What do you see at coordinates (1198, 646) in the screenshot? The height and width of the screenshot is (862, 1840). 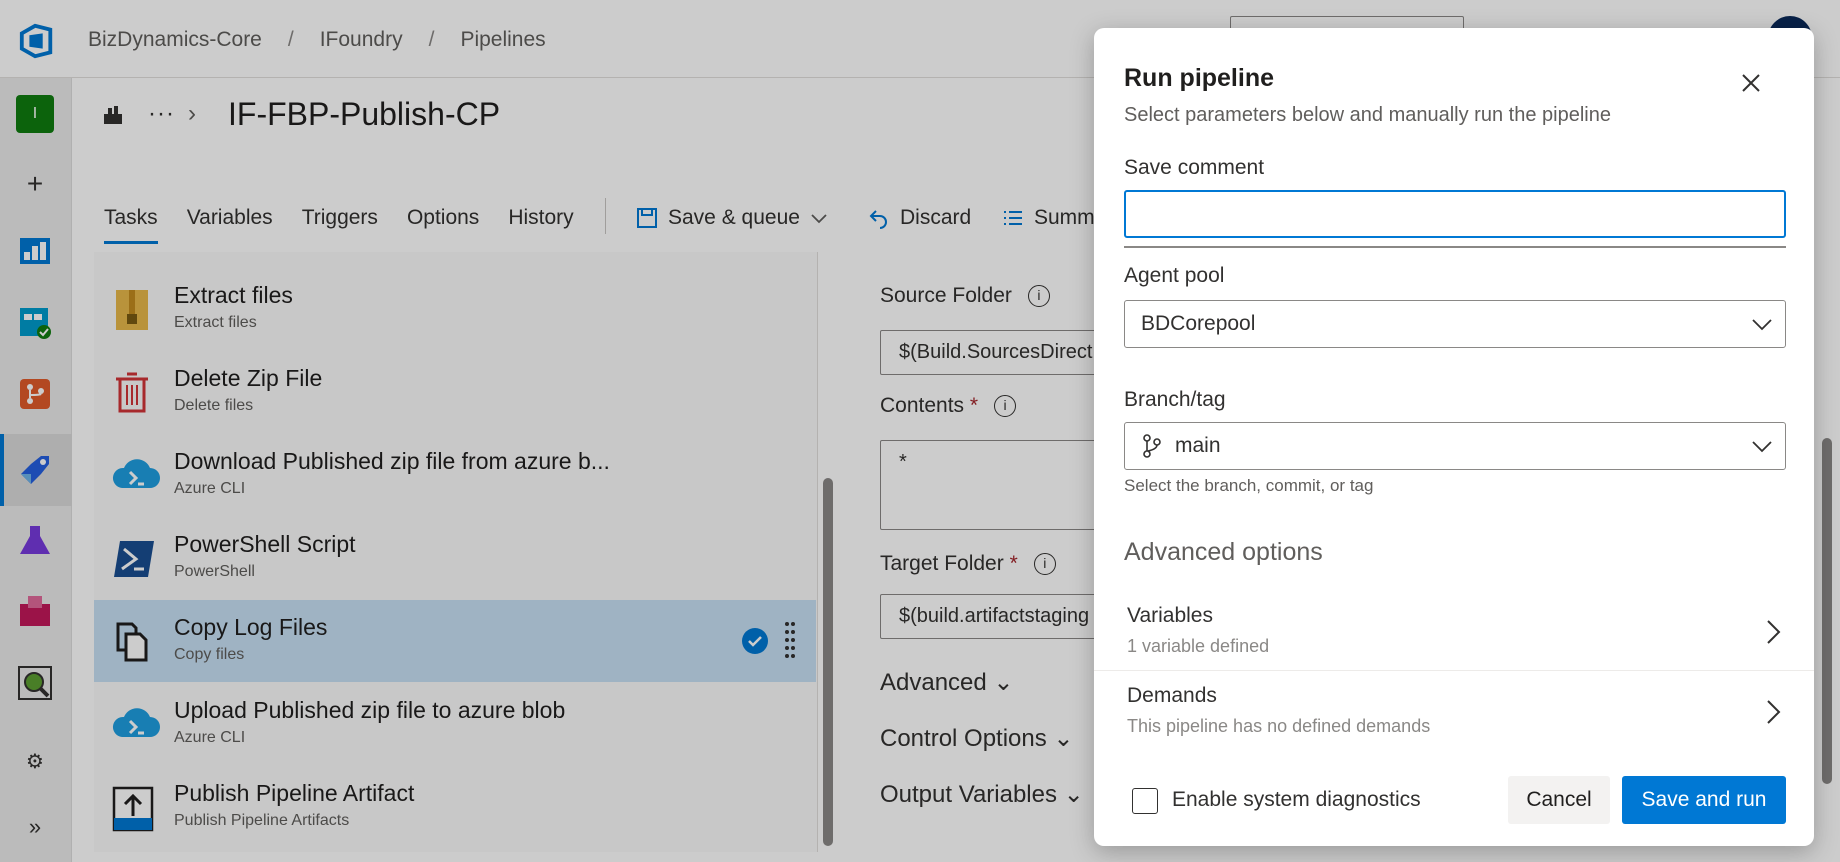 I see `variables-summary: 1 variable defined` at bounding box center [1198, 646].